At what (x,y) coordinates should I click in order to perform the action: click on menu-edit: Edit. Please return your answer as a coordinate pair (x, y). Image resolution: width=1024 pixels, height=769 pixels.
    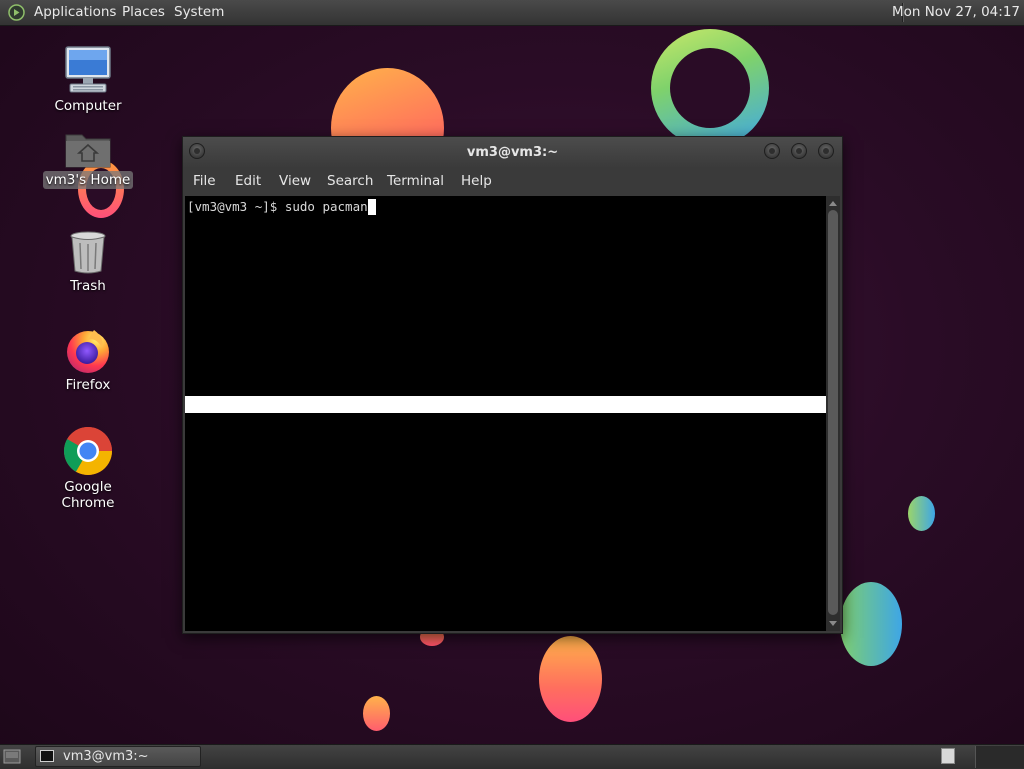
    Looking at the image, I should click on (248, 181).